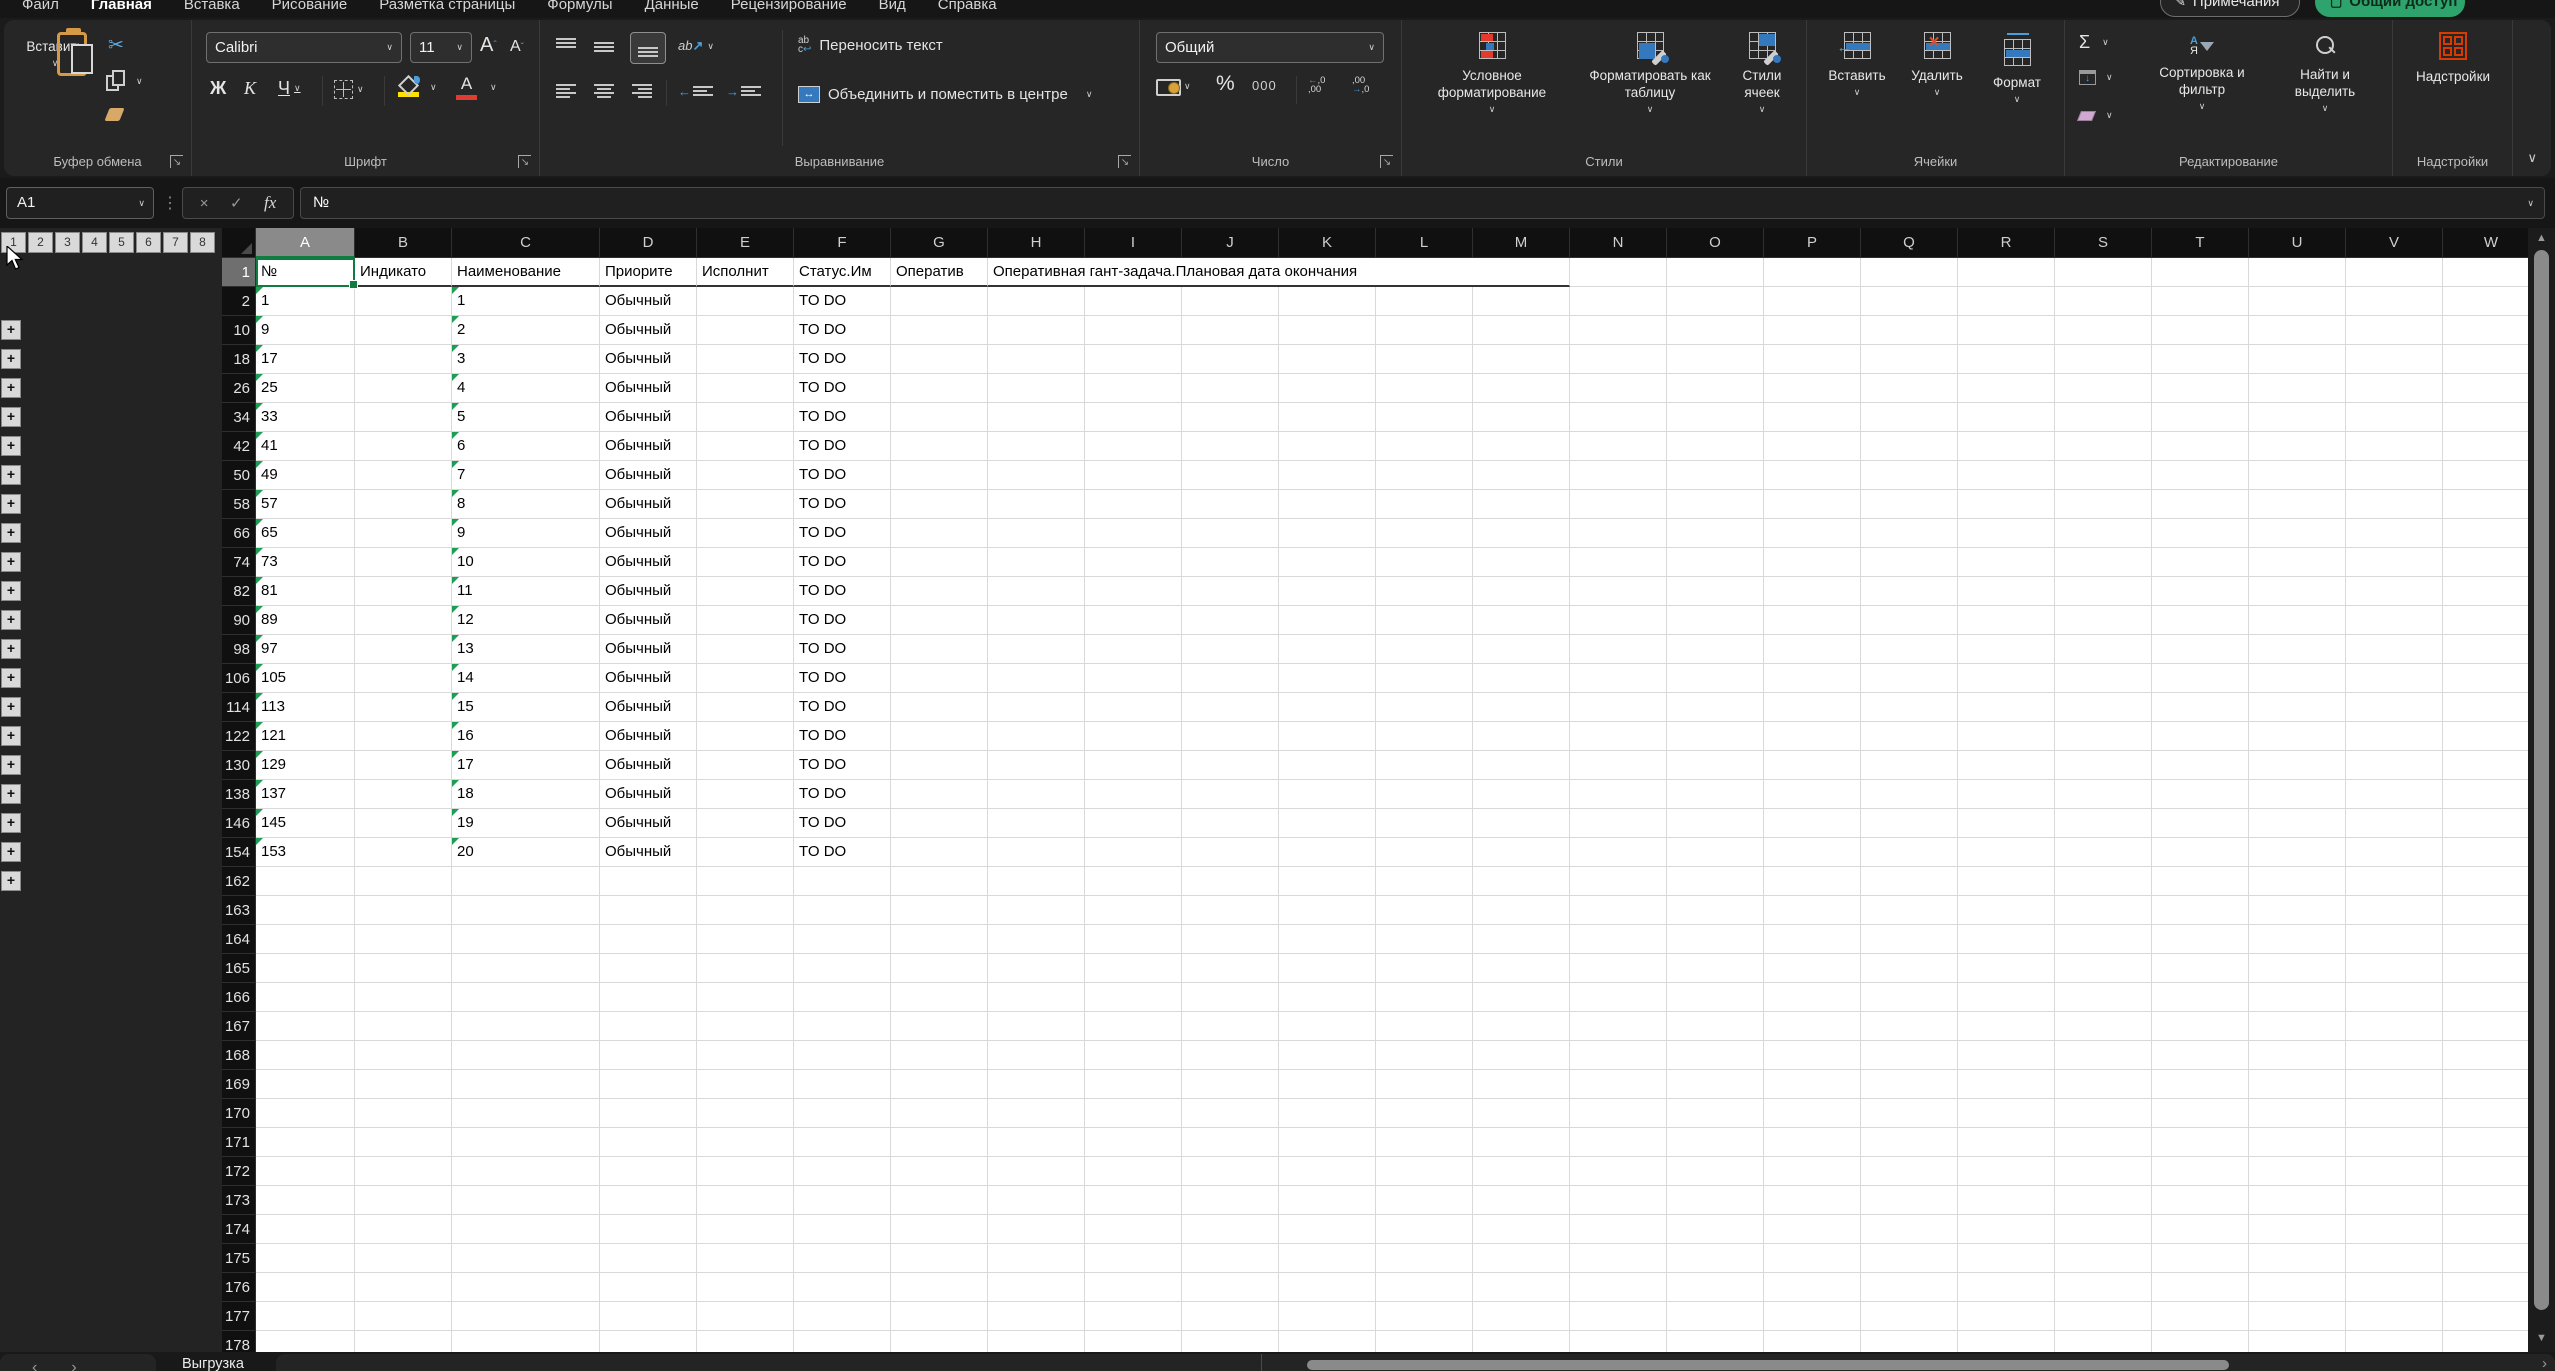 The image size is (2555, 1371). I want to click on cell-B58, so click(403, 504).